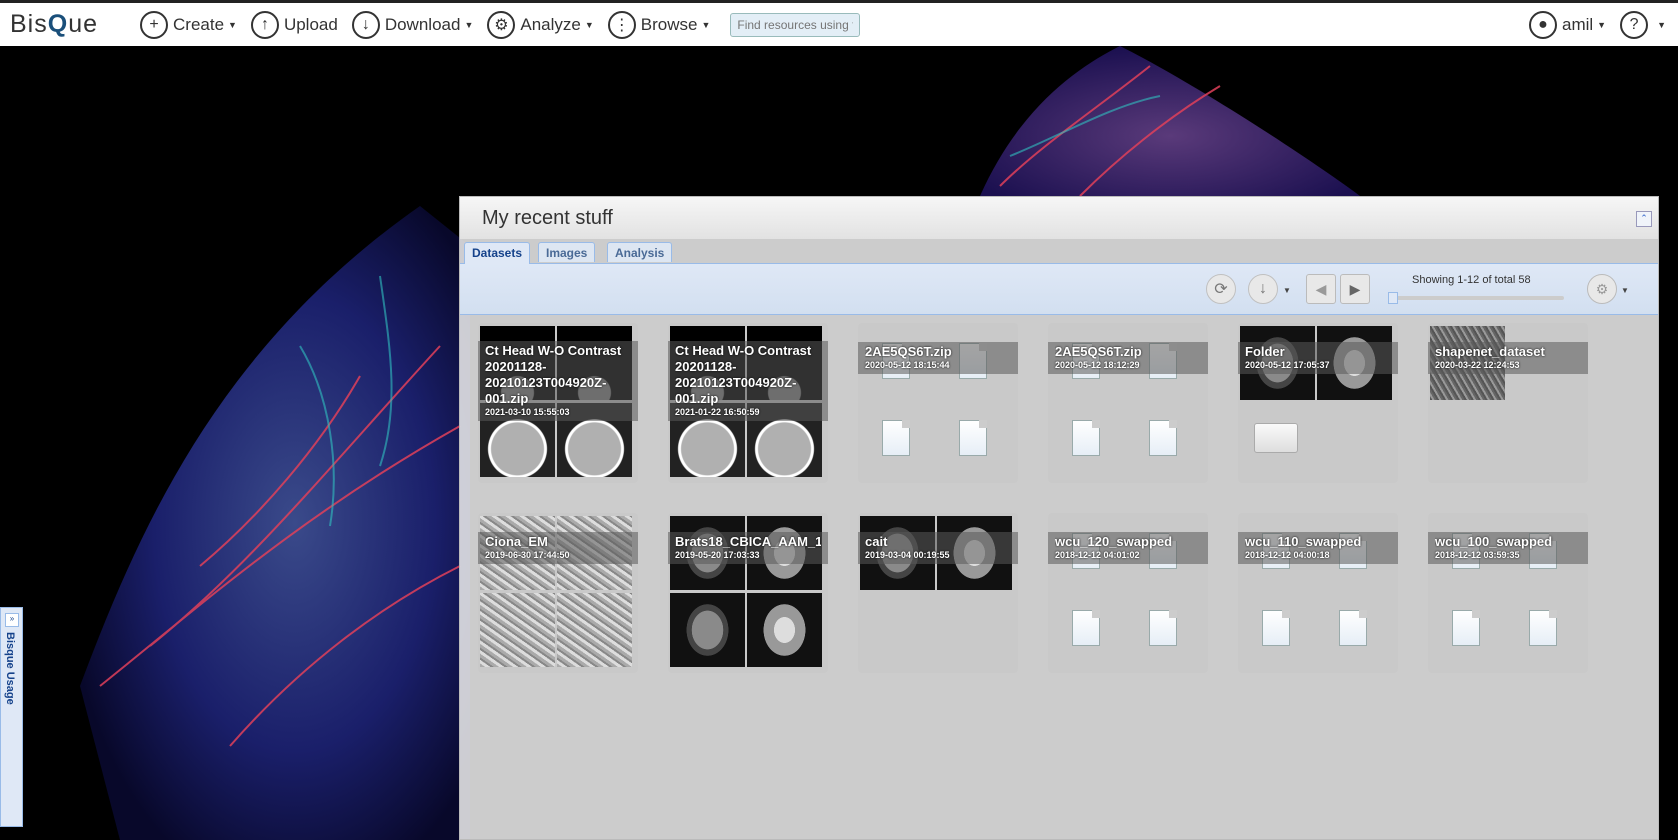 This screenshot has height=840, width=1678. Describe the element at coordinates (75, 24) in the screenshot. I see `bisque-logo: BisQue` at that location.